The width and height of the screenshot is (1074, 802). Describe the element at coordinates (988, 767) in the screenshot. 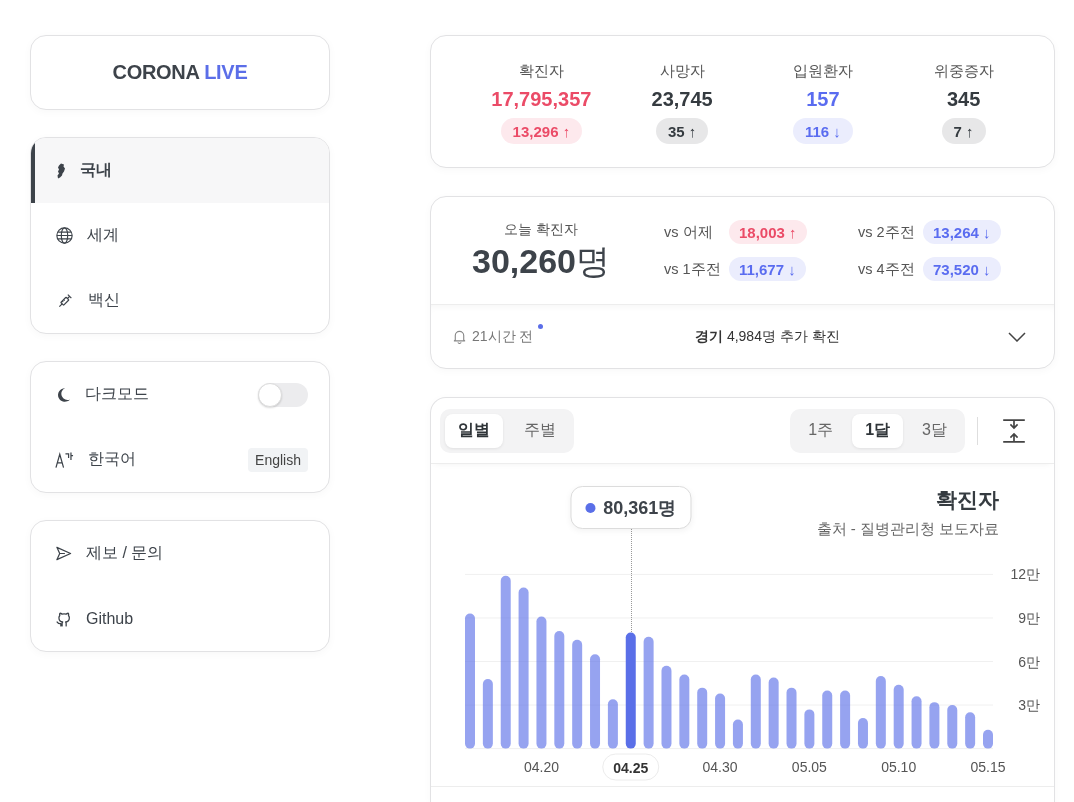

I see `axis-label: 05.15` at that location.